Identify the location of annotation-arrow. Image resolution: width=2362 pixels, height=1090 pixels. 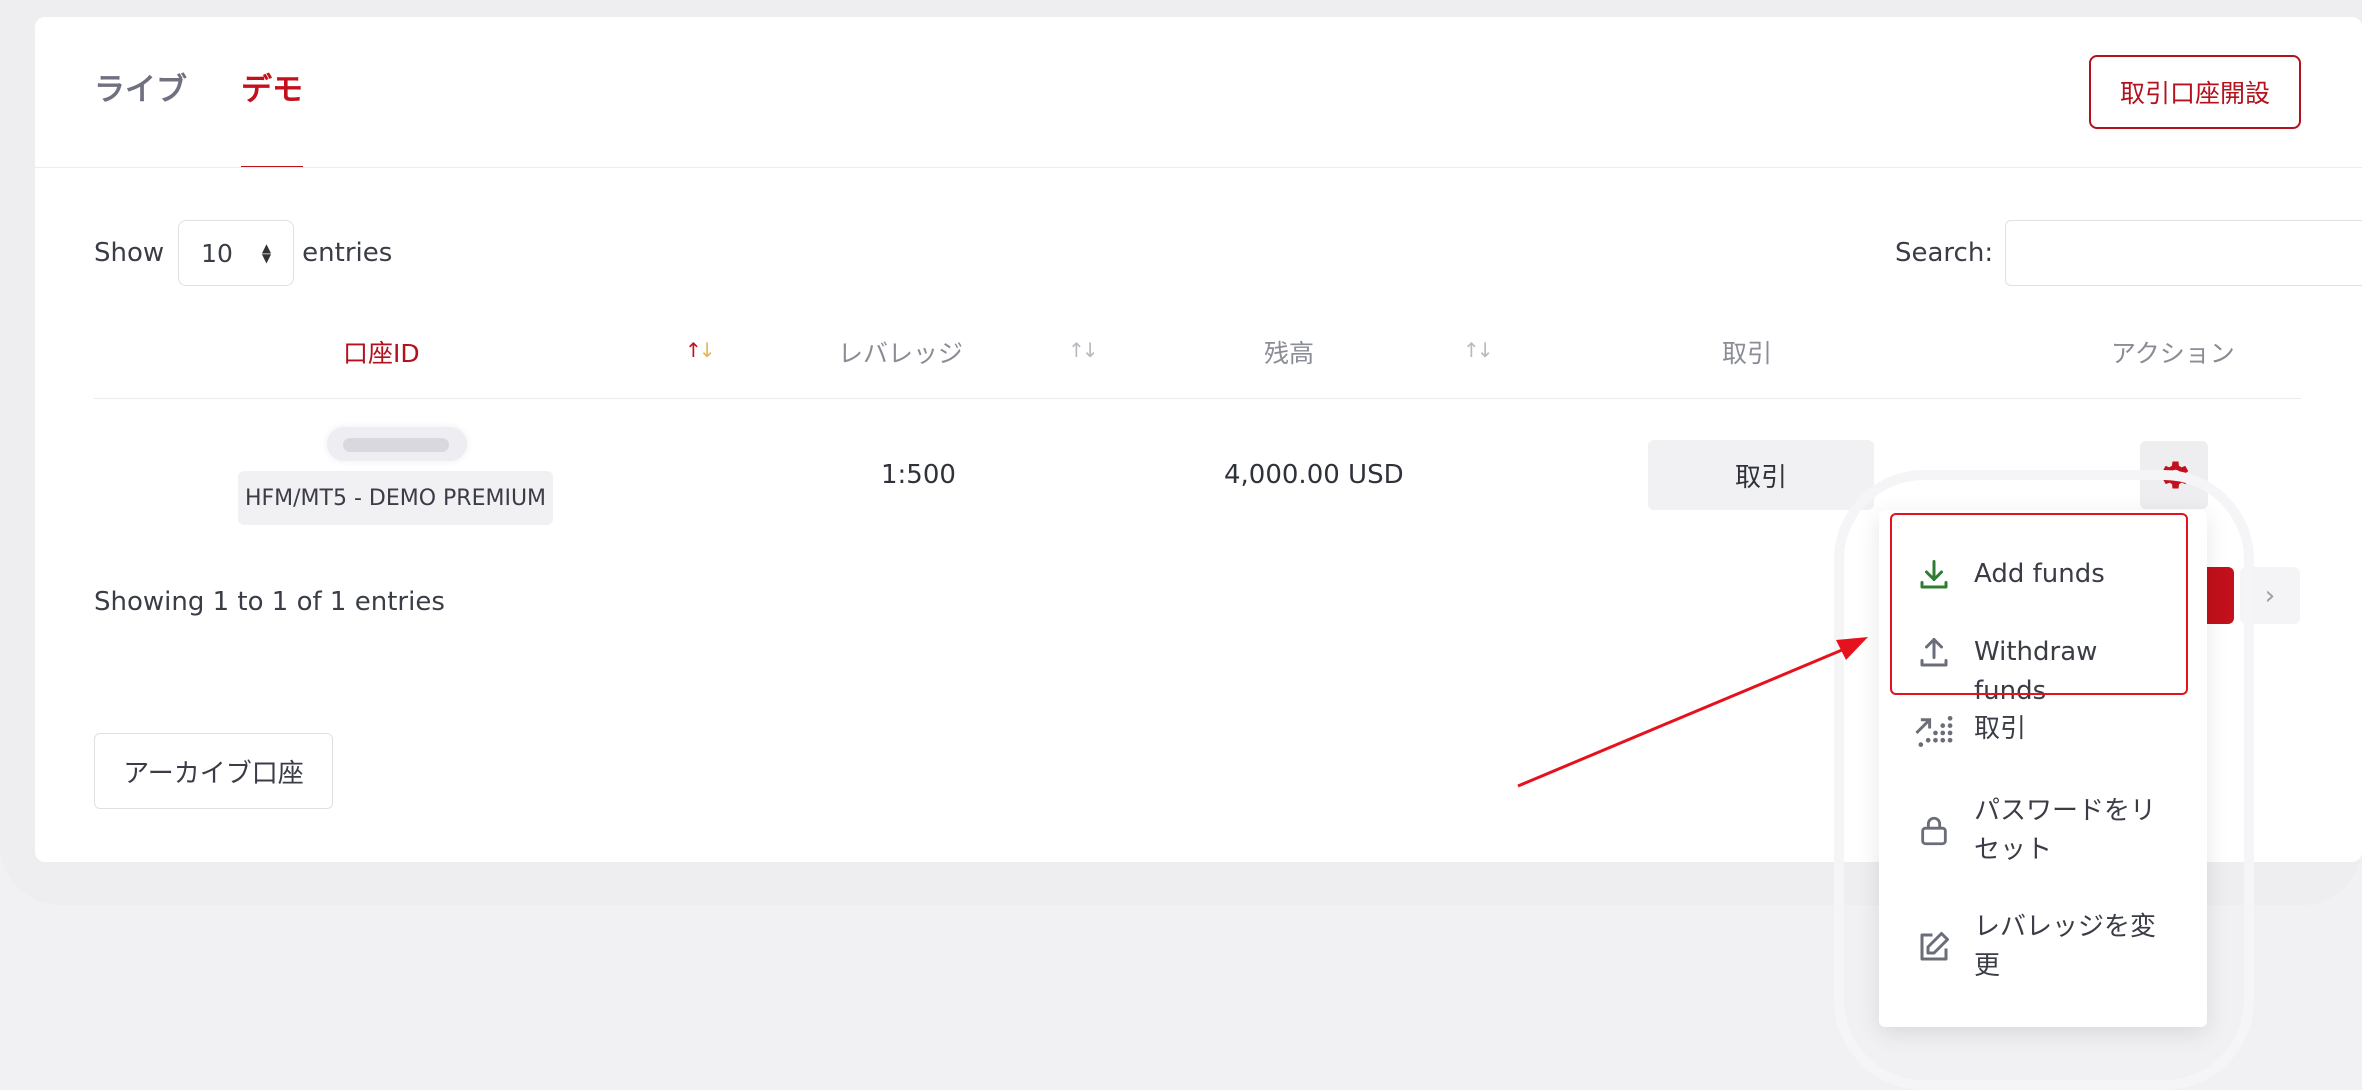
(1692, 712).